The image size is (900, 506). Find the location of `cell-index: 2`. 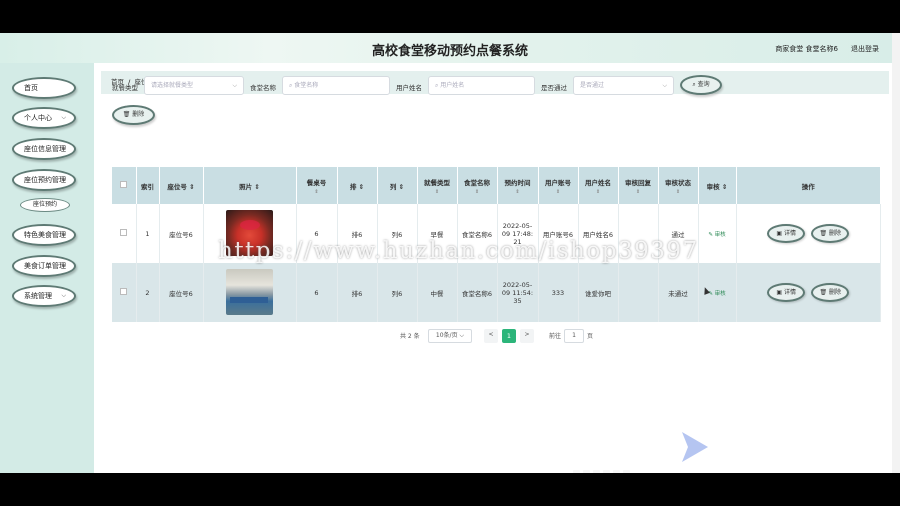

cell-index: 2 is located at coordinates (148, 292).